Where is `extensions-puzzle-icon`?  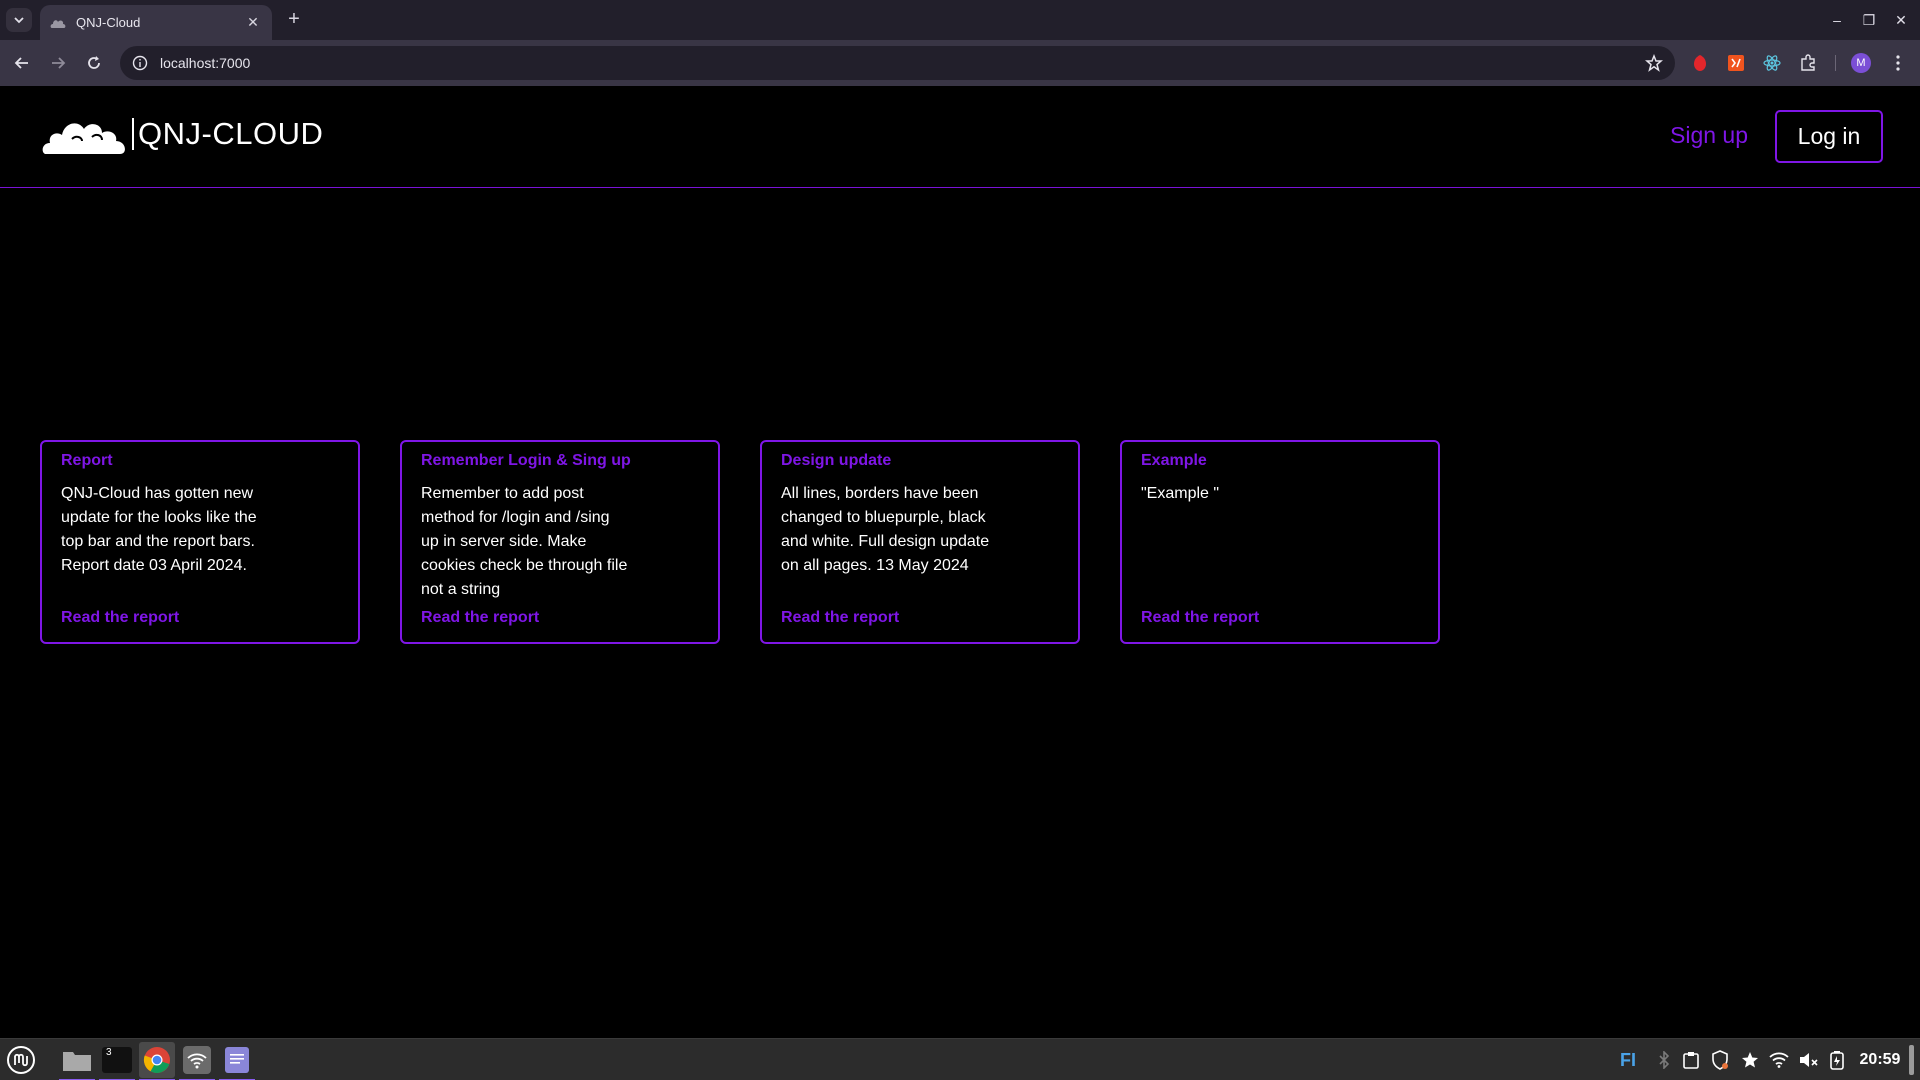
extensions-puzzle-icon is located at coordinates (1808, 63).